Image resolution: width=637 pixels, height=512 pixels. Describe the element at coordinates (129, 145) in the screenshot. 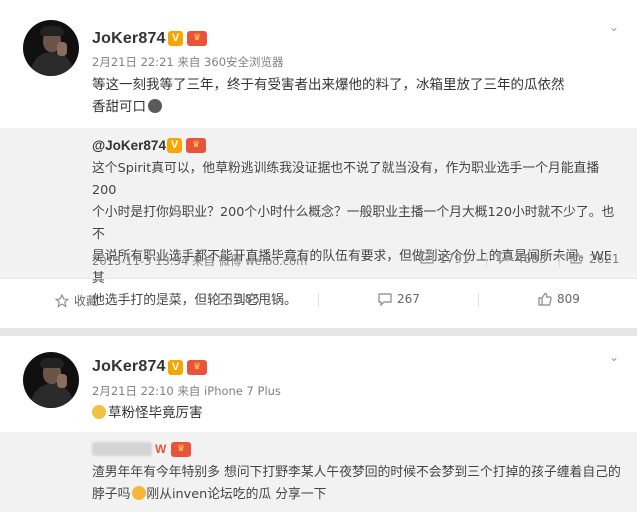

I see `quoted-author: @JoKer874` at that location.